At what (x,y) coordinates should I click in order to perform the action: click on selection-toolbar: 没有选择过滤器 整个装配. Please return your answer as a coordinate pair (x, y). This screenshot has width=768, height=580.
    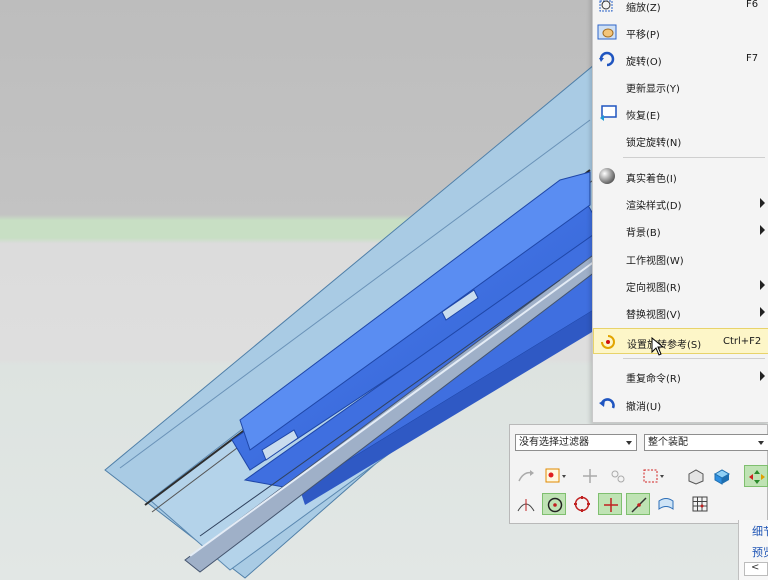
    Looking at the image, I should click on (638, 474).